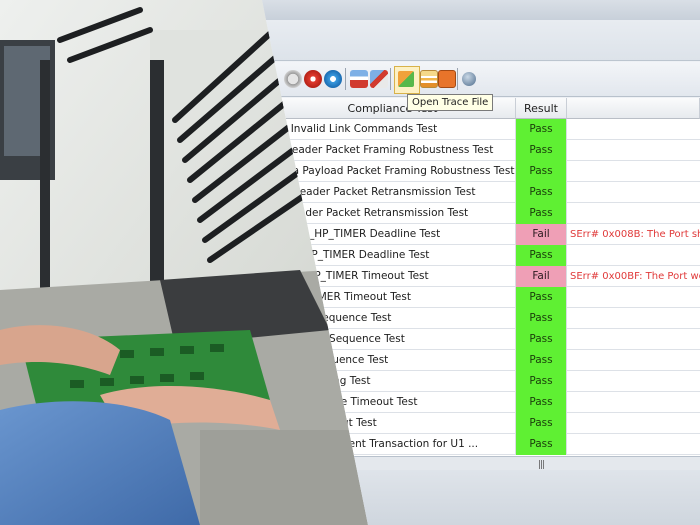 Image resolution: width=700 pixels, height=525 pixels. I want to click on stop-icon, so click(313, 79).